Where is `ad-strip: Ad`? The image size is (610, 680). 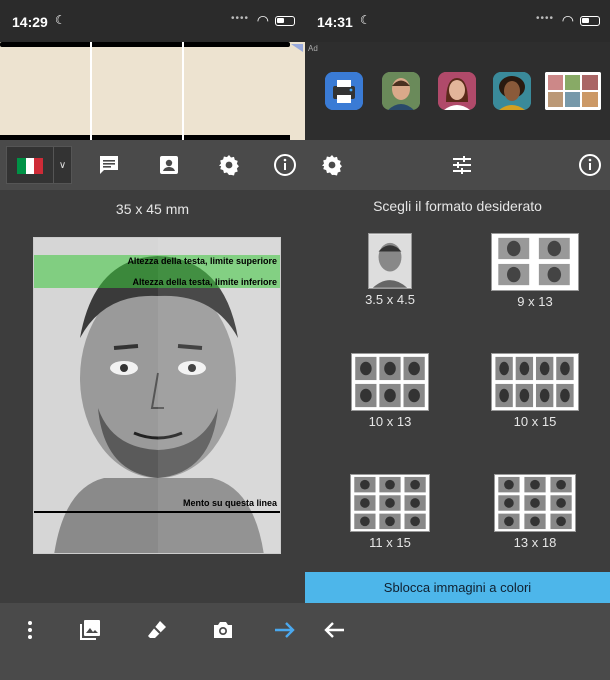
ad-strip: Ad is located at coordinates (457, 91).